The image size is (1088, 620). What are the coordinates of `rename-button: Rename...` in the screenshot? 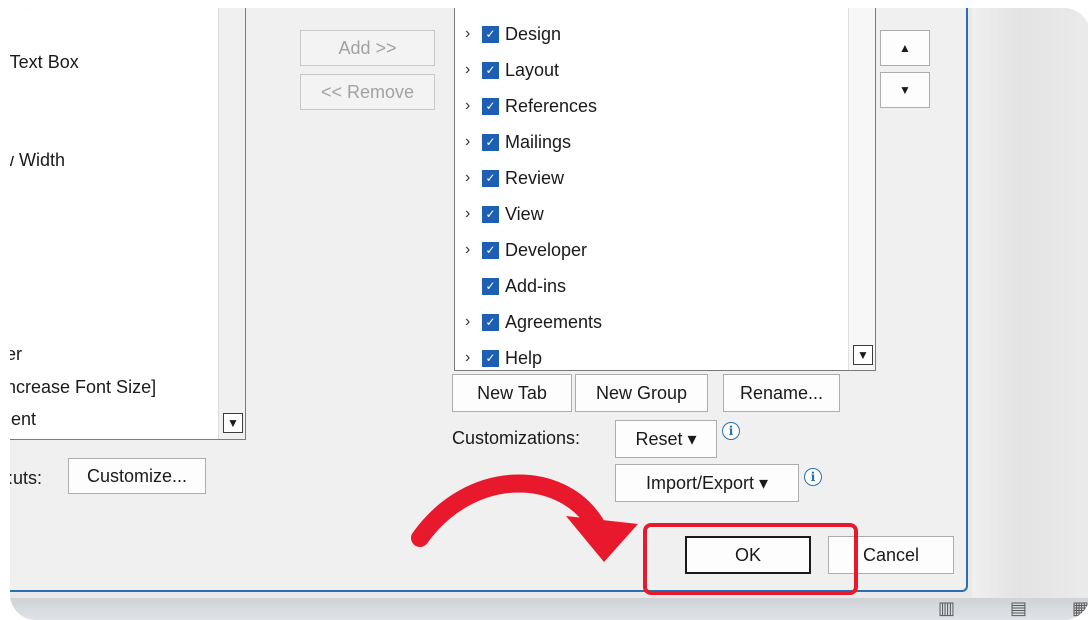 It's located at (781, 393).